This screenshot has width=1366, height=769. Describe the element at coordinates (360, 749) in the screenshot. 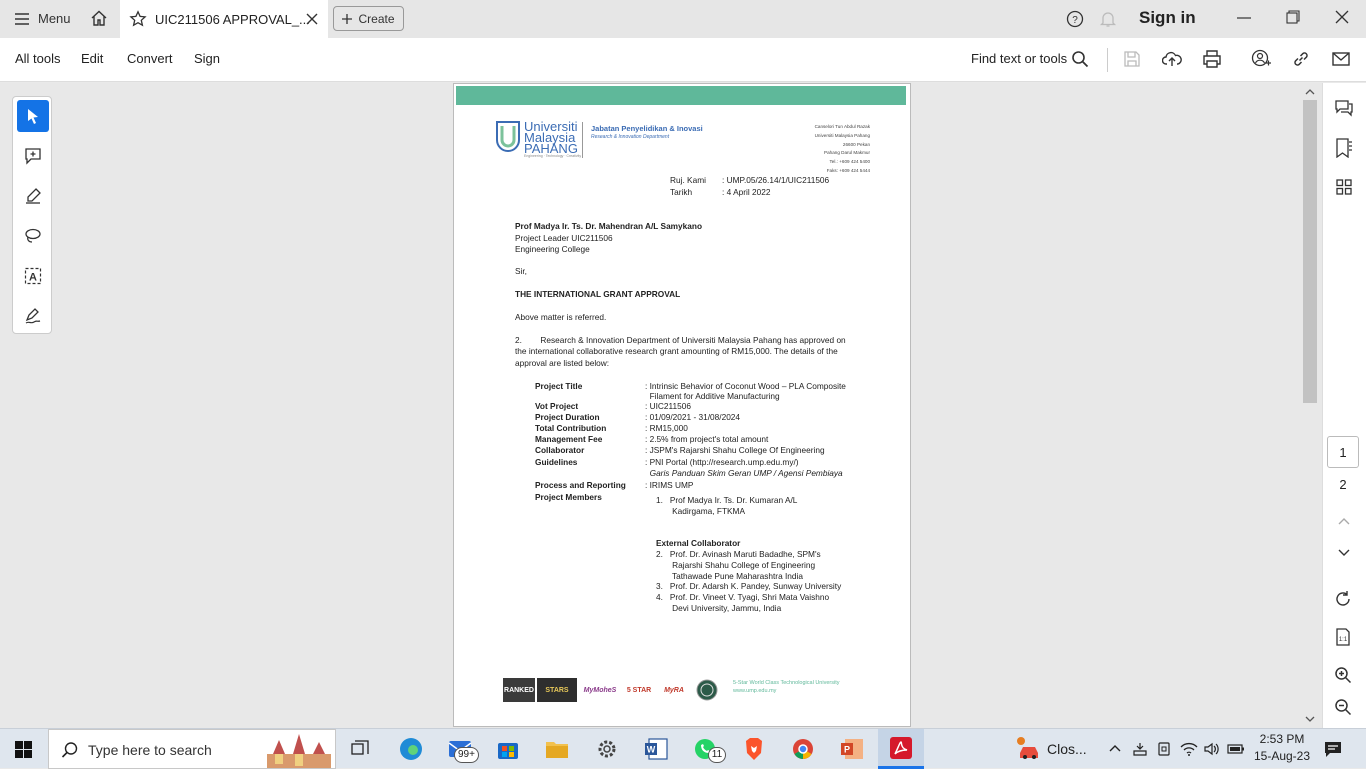

I see `task-view-icon` at that location.